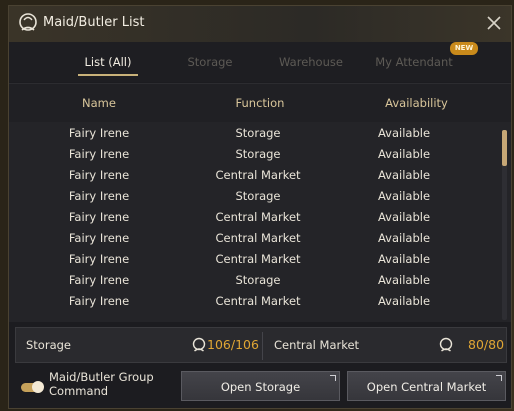 This screenshot has width=514, height=411. I want to click on open-storage-label: Open Storage, so click(260, 387).